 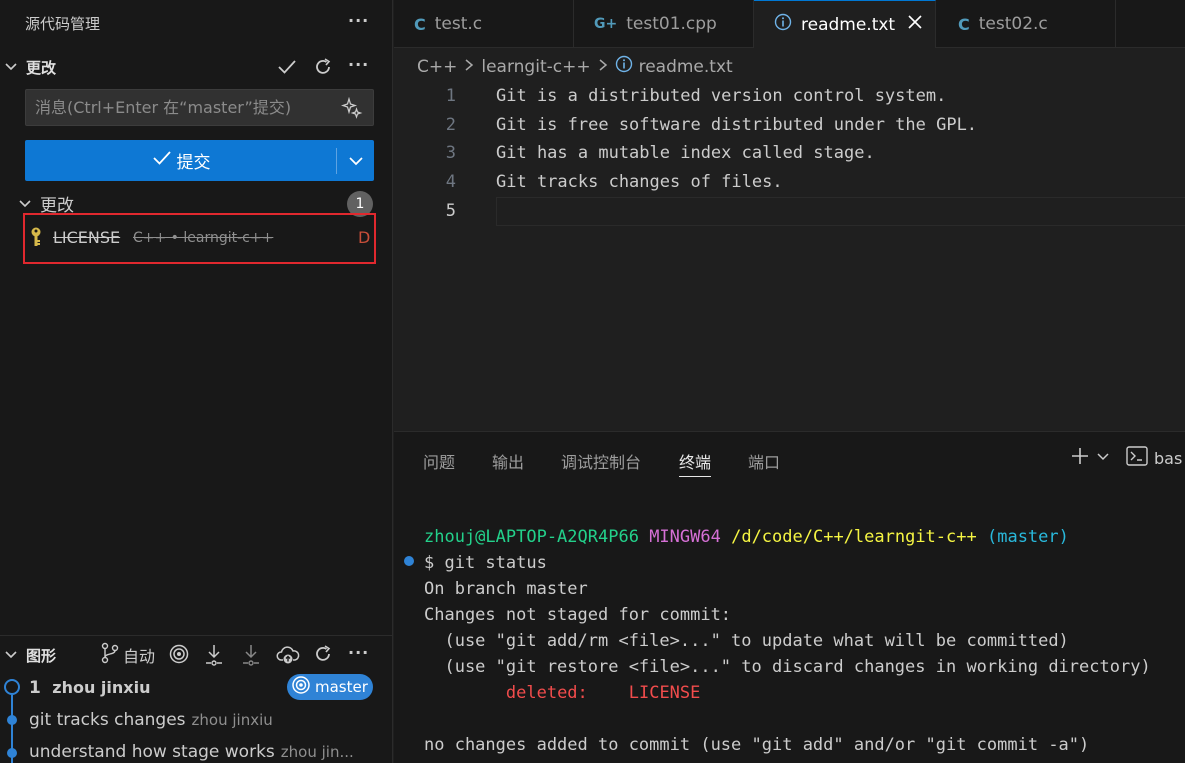 I want to click on panel-tab-output: 输出, so click(x=508, y=461).